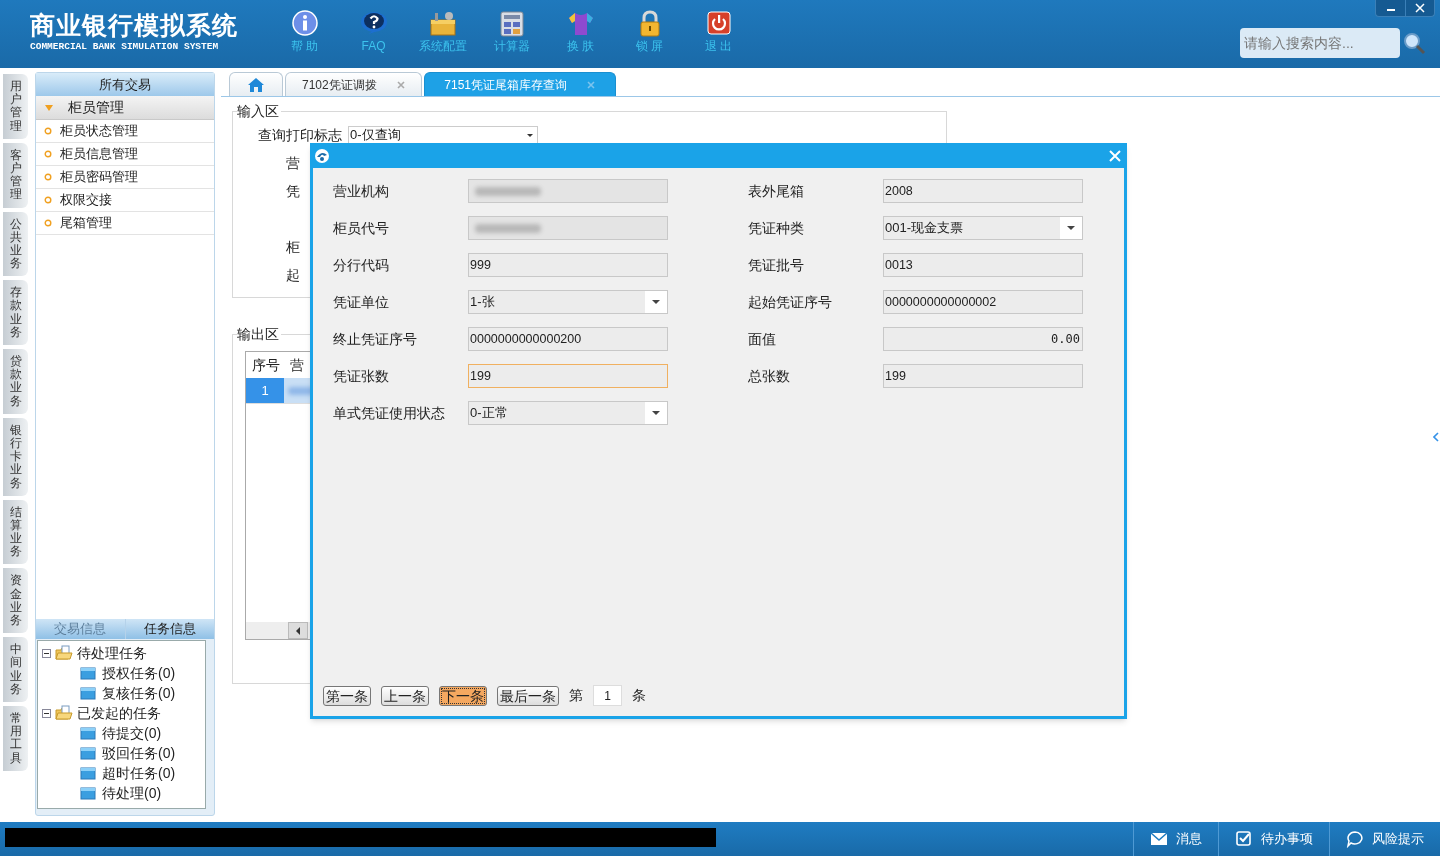 This screenshot has width=1440, height=860. What do you see at coordinates (15, 312) in the screenshot?
I see `side-tab: 存款业务` at bounding box center [15, 312].